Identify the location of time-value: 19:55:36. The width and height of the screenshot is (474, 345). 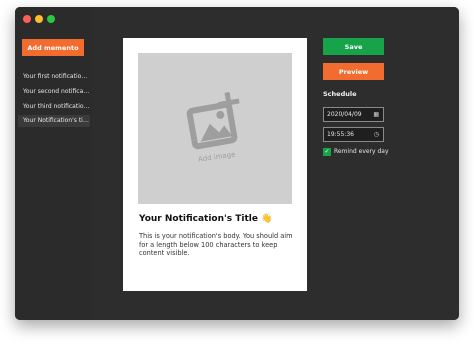
(340, 134).